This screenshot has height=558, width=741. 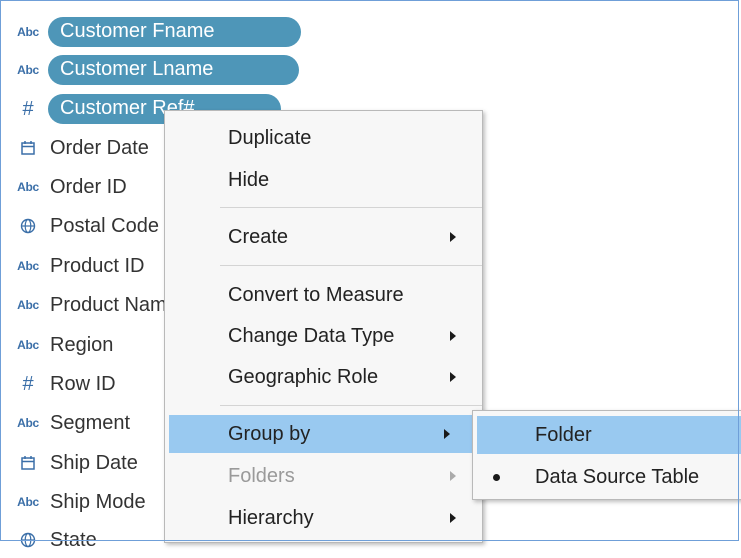 I want to click on field-label: Product ID, so click(x=97, y=265).